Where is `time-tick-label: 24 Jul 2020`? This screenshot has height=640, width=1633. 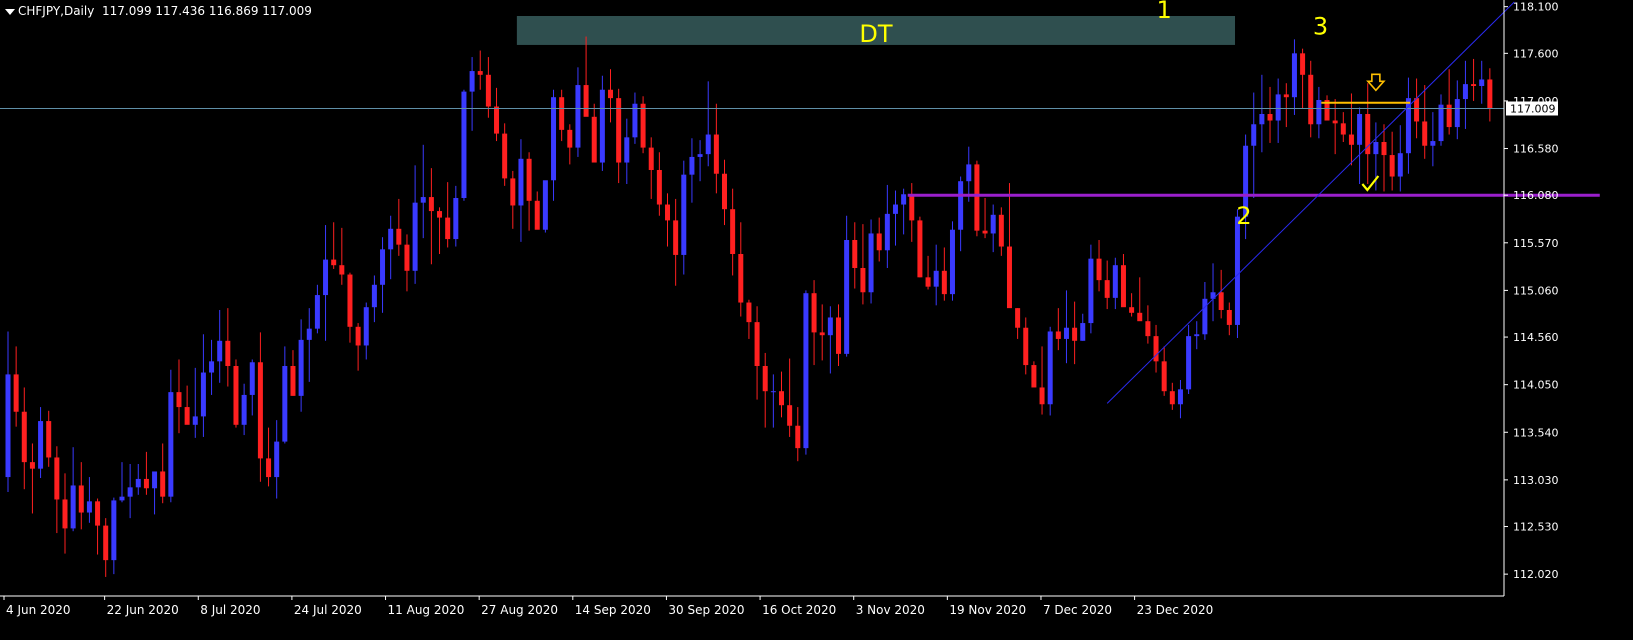 time-tick-label: 24 Jul 2020 is located at coordinates (328, 610).